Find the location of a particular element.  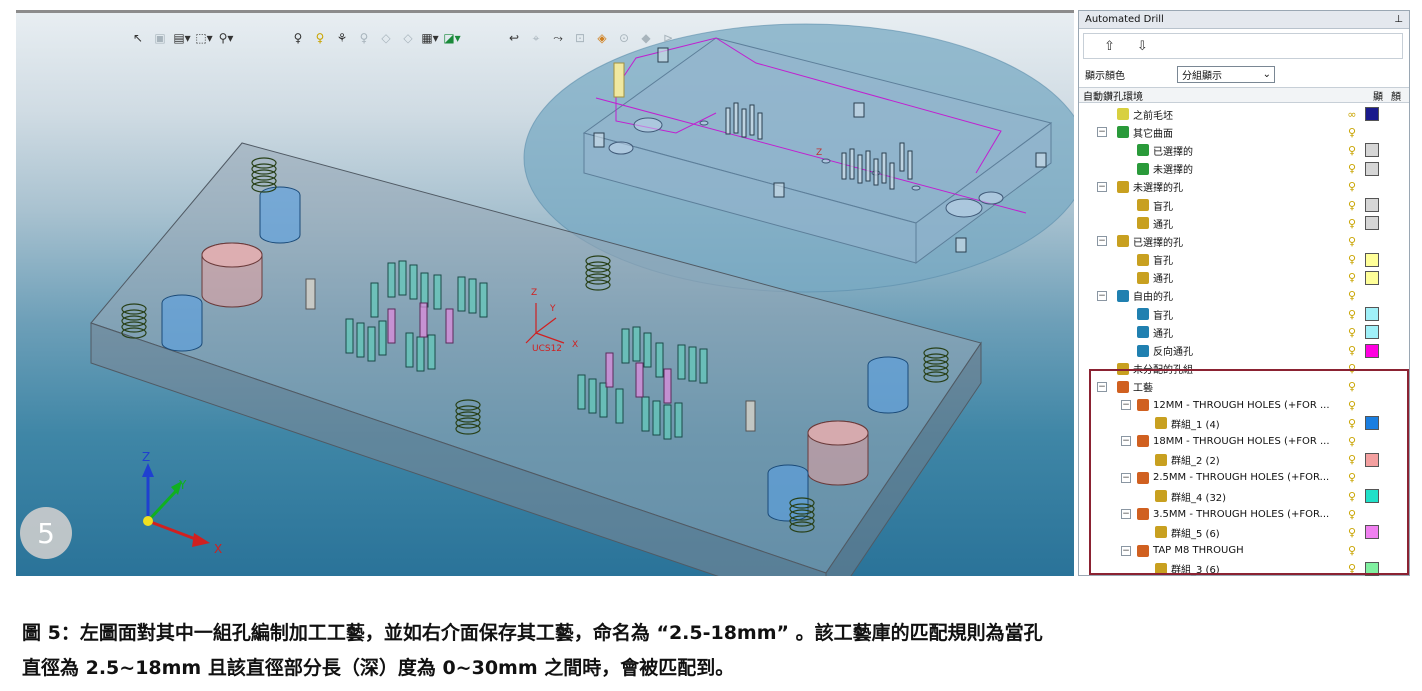

move-up-icon: ⇧ is located at coordinates (1109, 46).